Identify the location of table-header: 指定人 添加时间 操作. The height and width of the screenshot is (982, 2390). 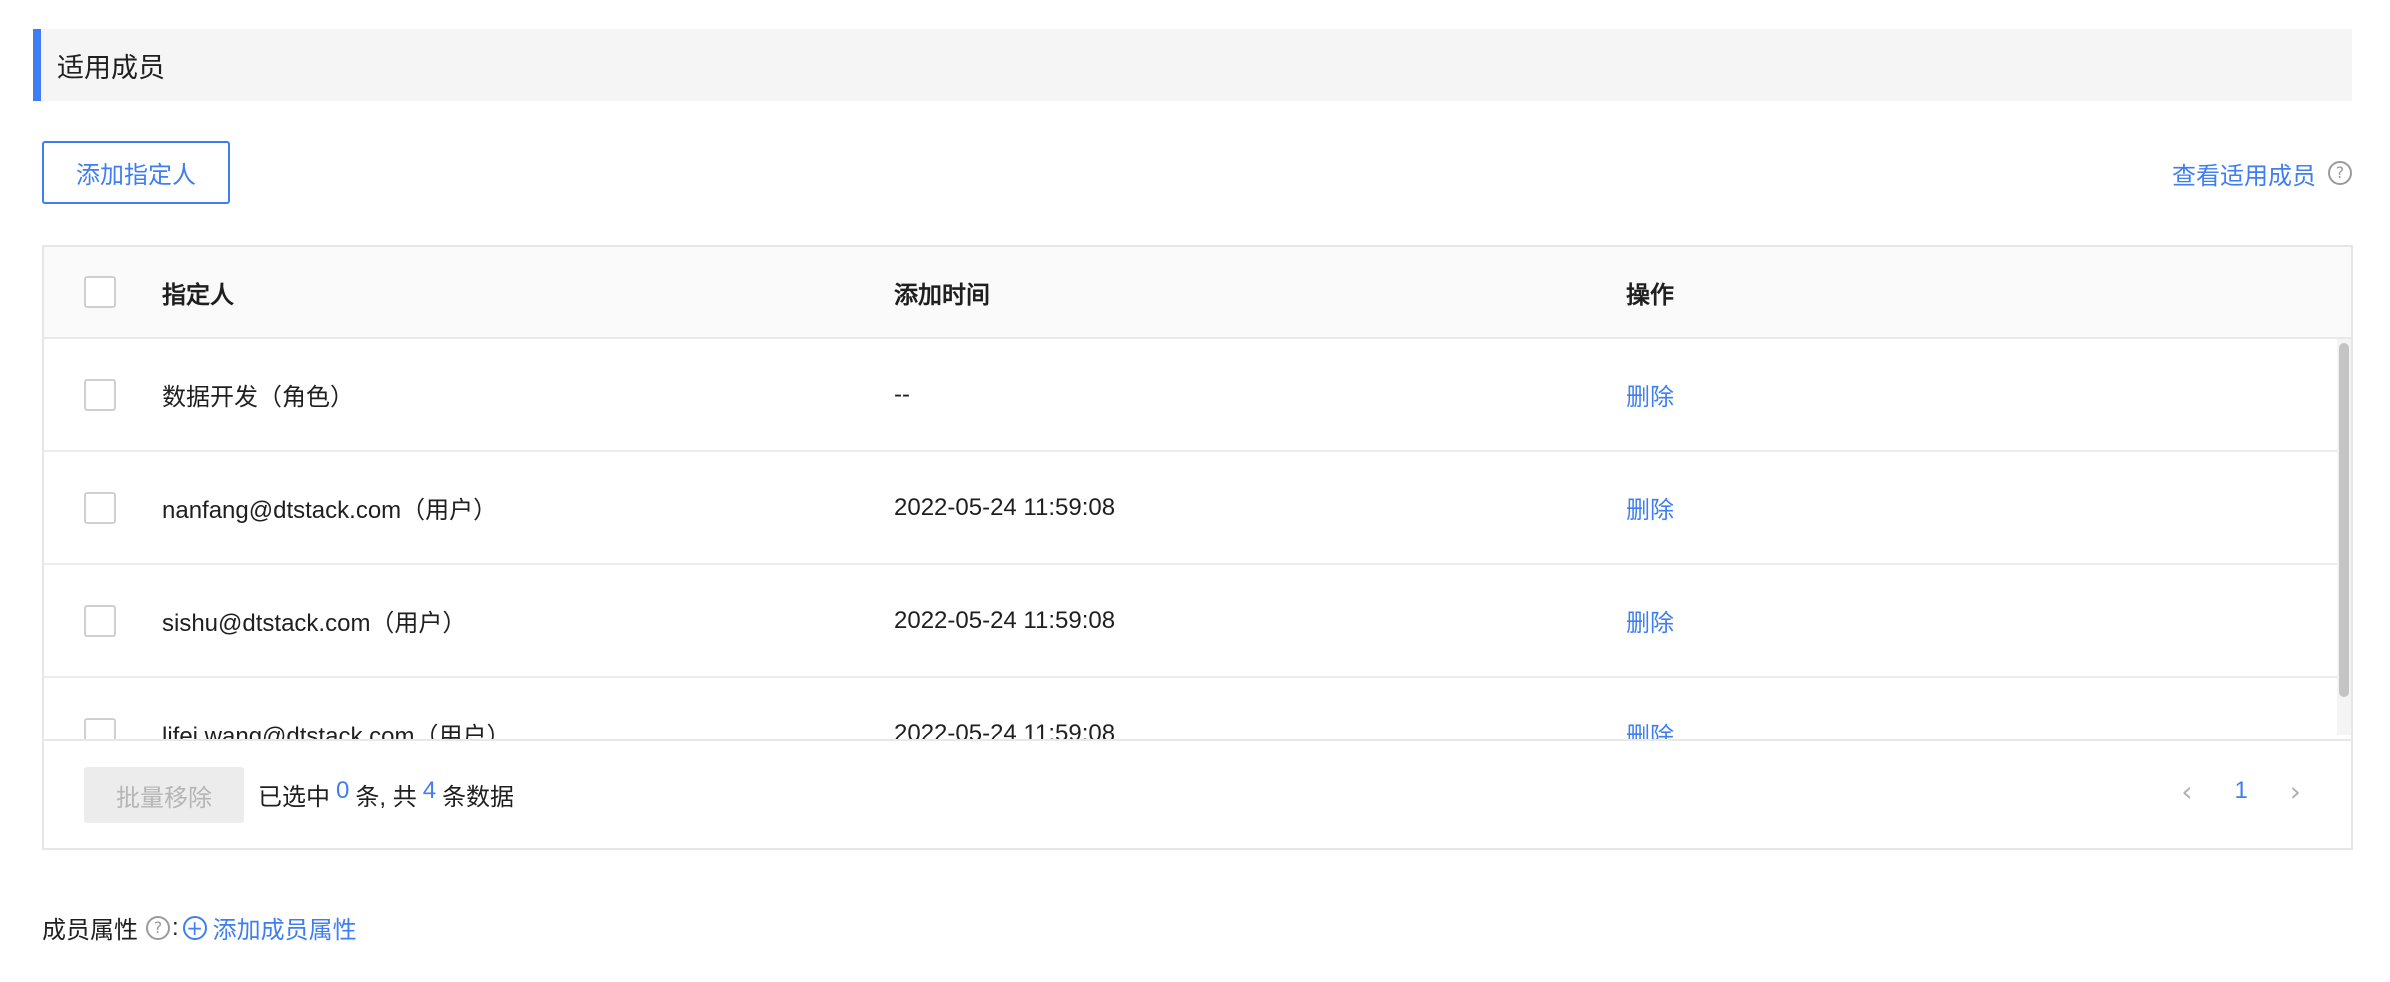
(1197, 293).